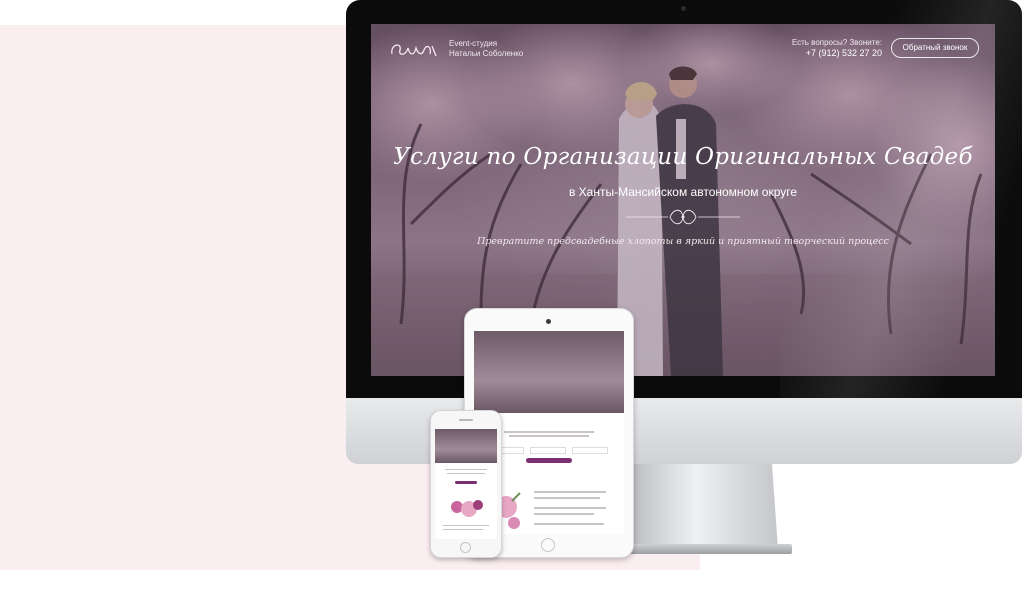  I want to click on flourish-divider-icon, so click(683, 217).